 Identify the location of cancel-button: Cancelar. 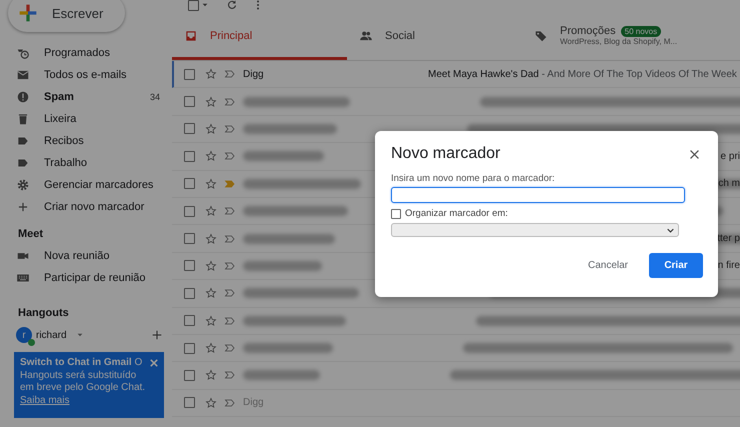
(607, 265).